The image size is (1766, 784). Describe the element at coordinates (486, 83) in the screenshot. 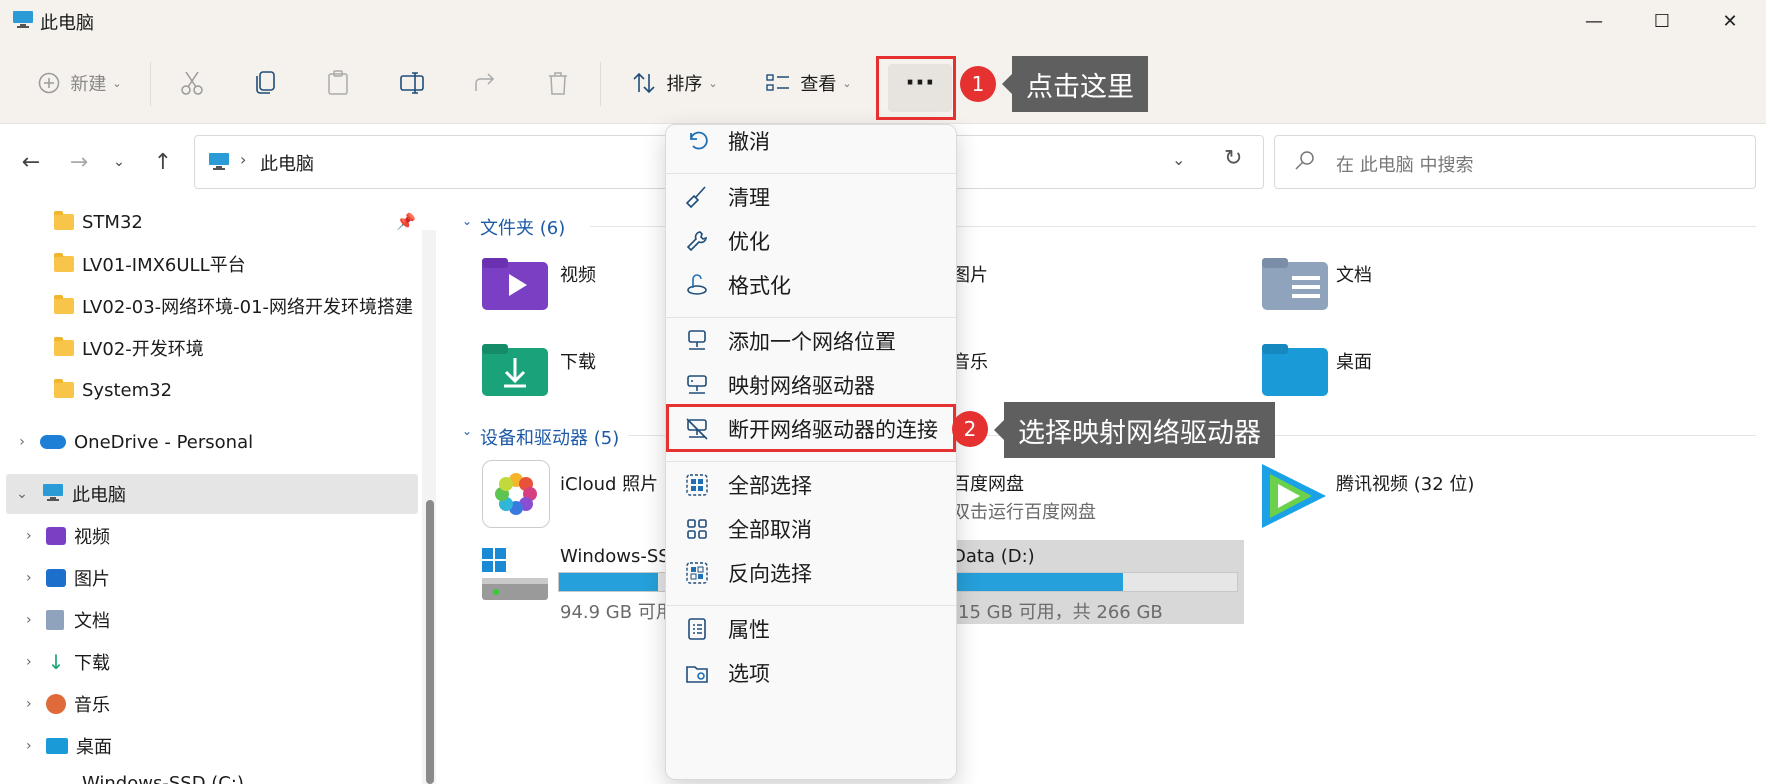

I see `share-button` at that location.